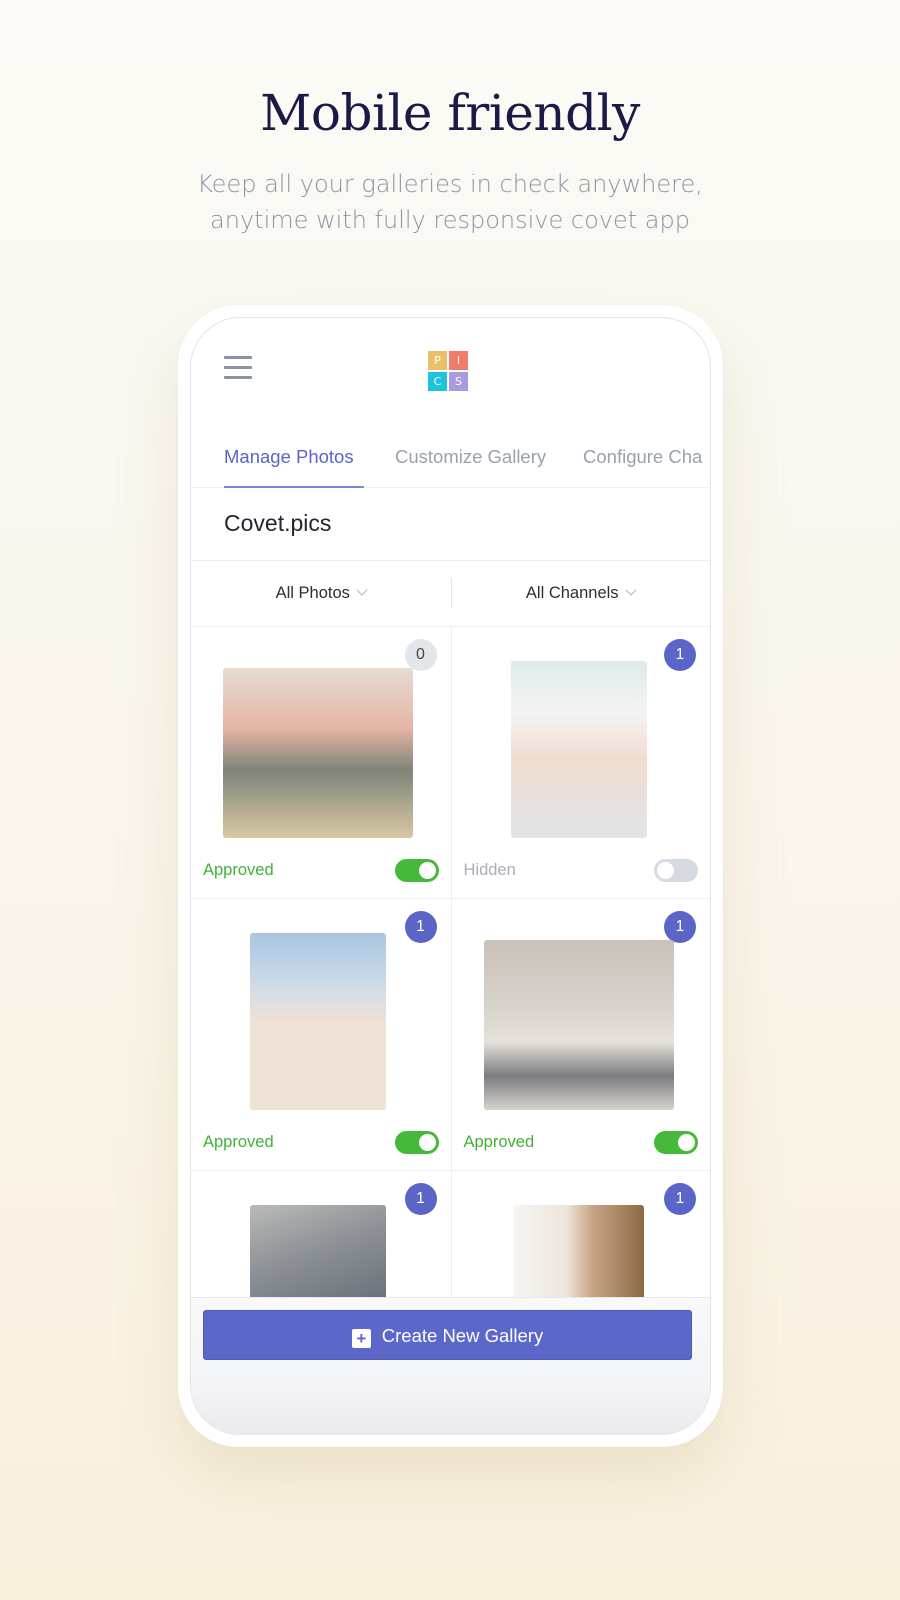 The width and height of the screenshot is (900, 1600). What do you see at coordinates (450, 524) in the screenshot?
I see `gallery-title-bar: Covet.pics` at bounding box center [450, 524].